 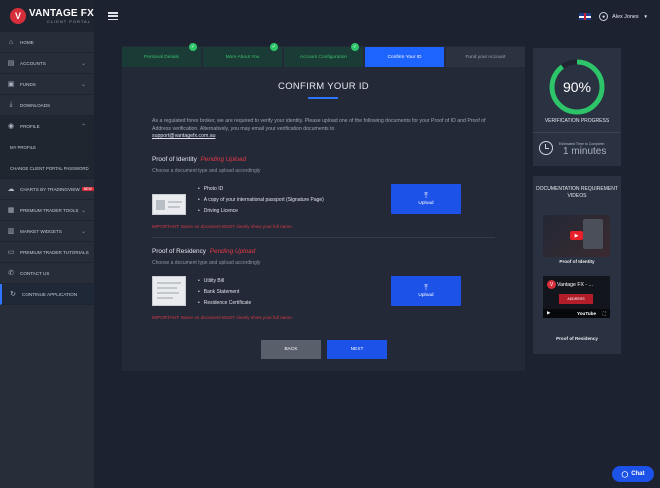 I want to click on tutorial-icon: ▭, so click(x=11, y=252).